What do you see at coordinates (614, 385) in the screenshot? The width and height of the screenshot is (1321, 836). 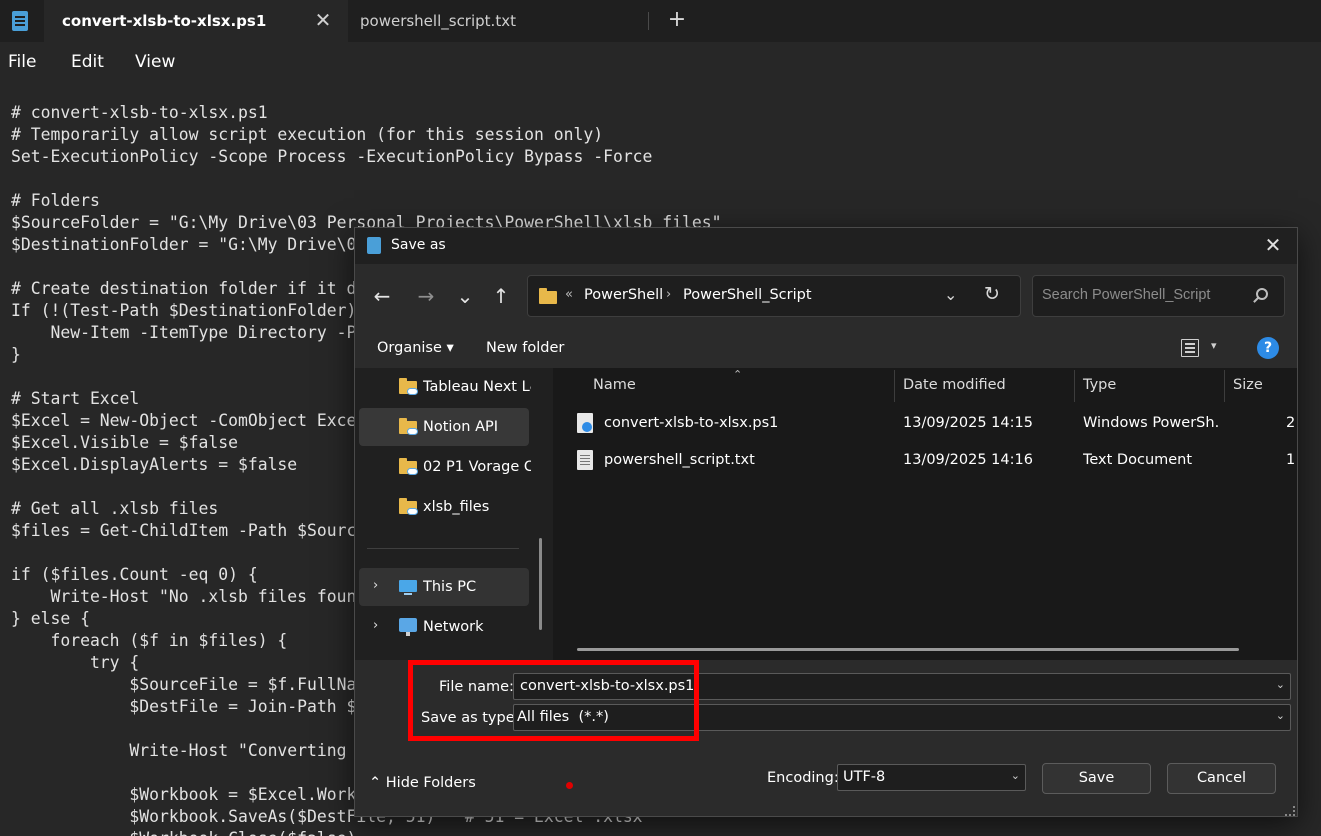 I see `column-header-name: Name` at bounding box center [614, 385].